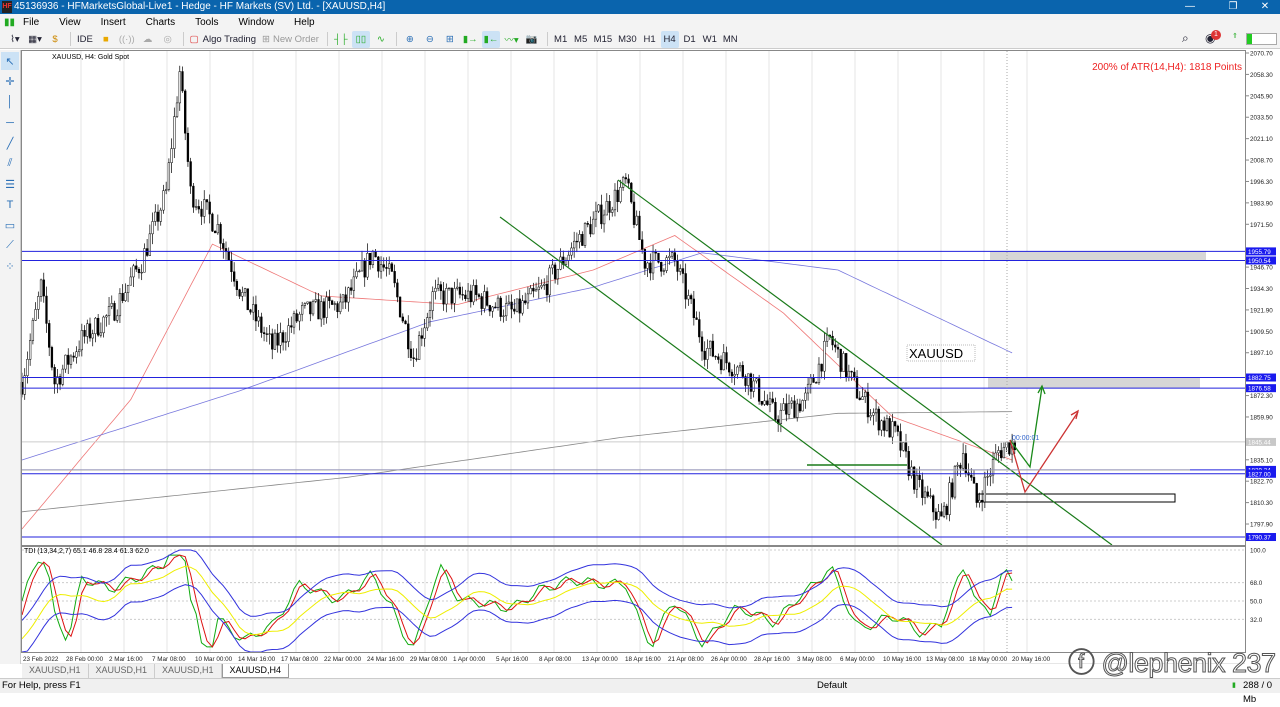  I want to click on price-tick-label: 1859.90, so click(1261, 417).